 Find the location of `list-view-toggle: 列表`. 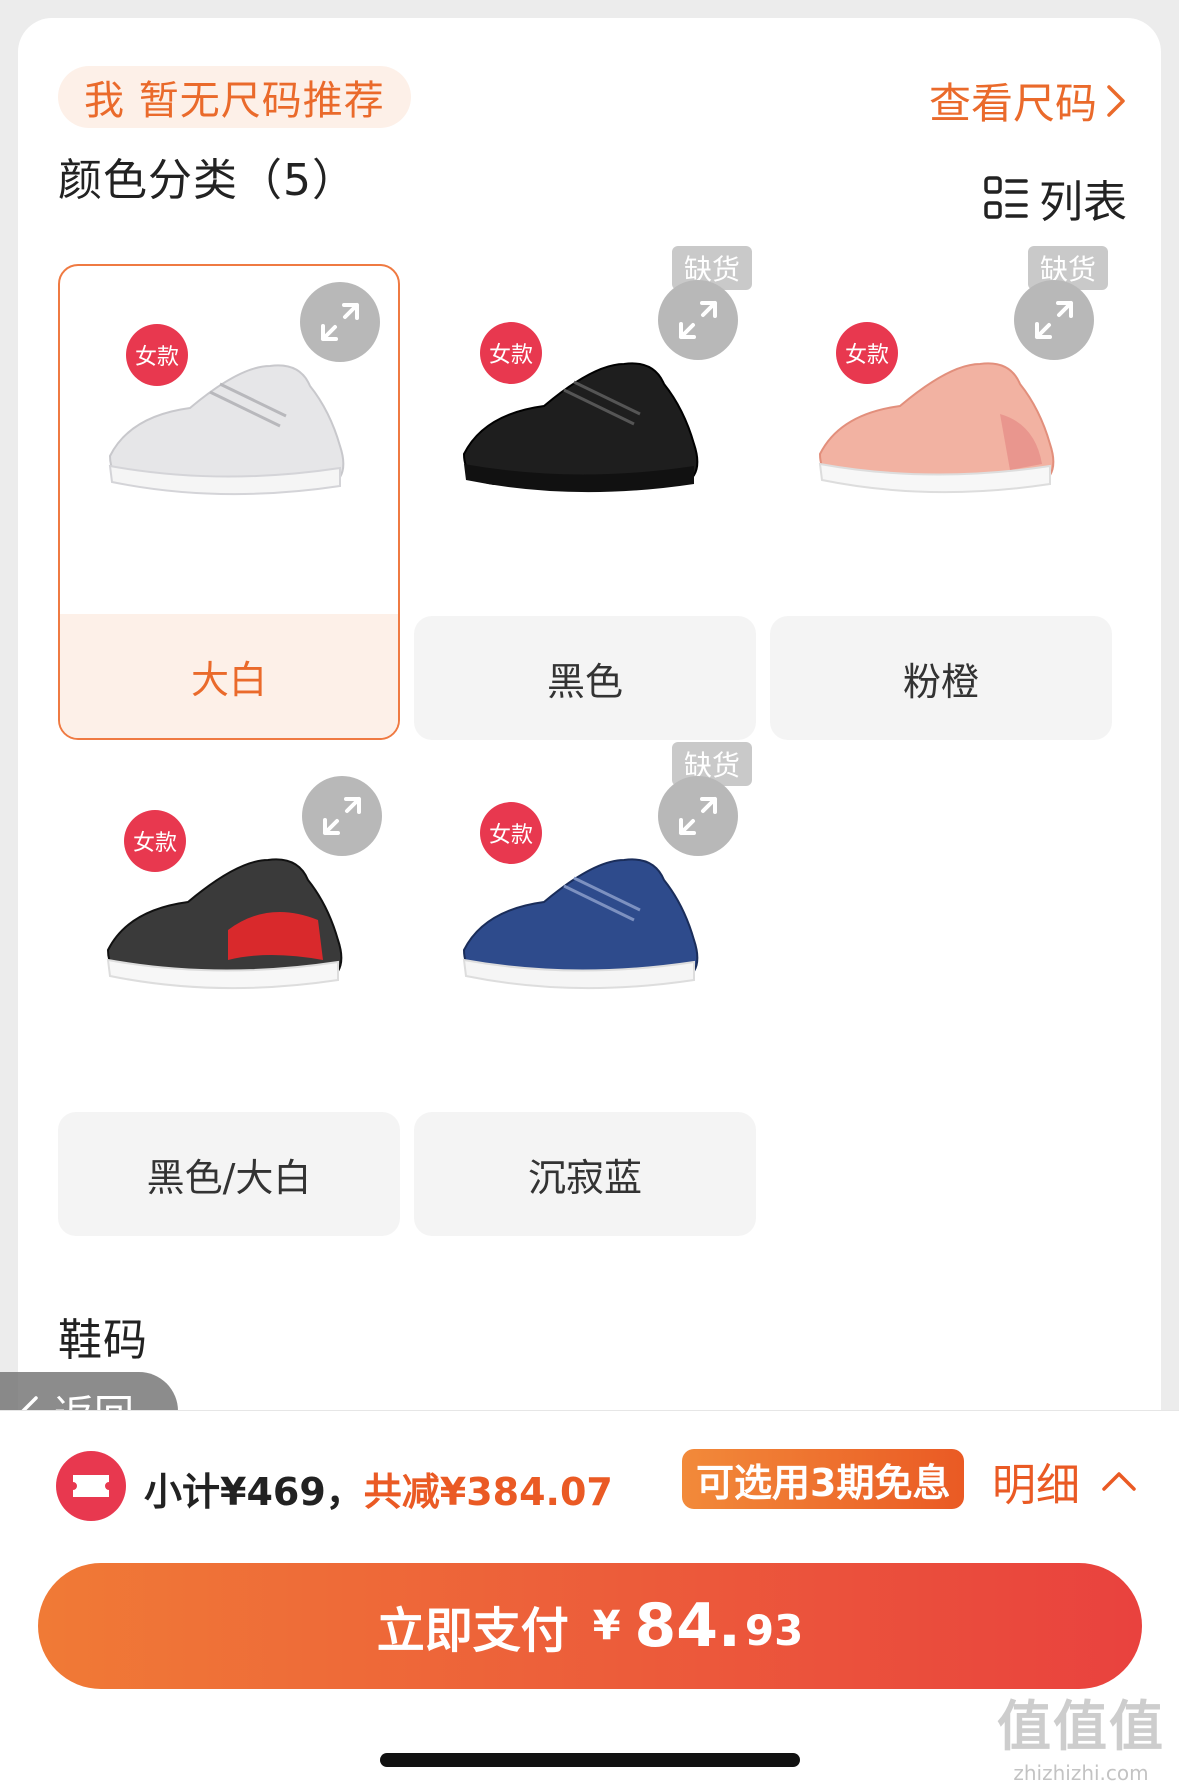

list-view-toggle: 列表 is located at coordinates (1055, 198).